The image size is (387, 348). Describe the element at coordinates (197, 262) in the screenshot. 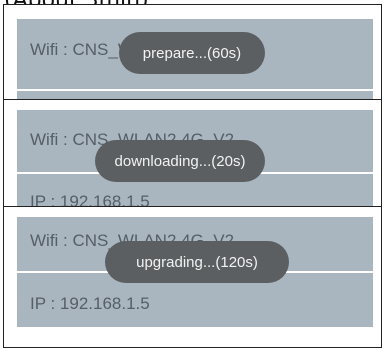

I see `progress-toast: upgrading...(120s)` at that location.